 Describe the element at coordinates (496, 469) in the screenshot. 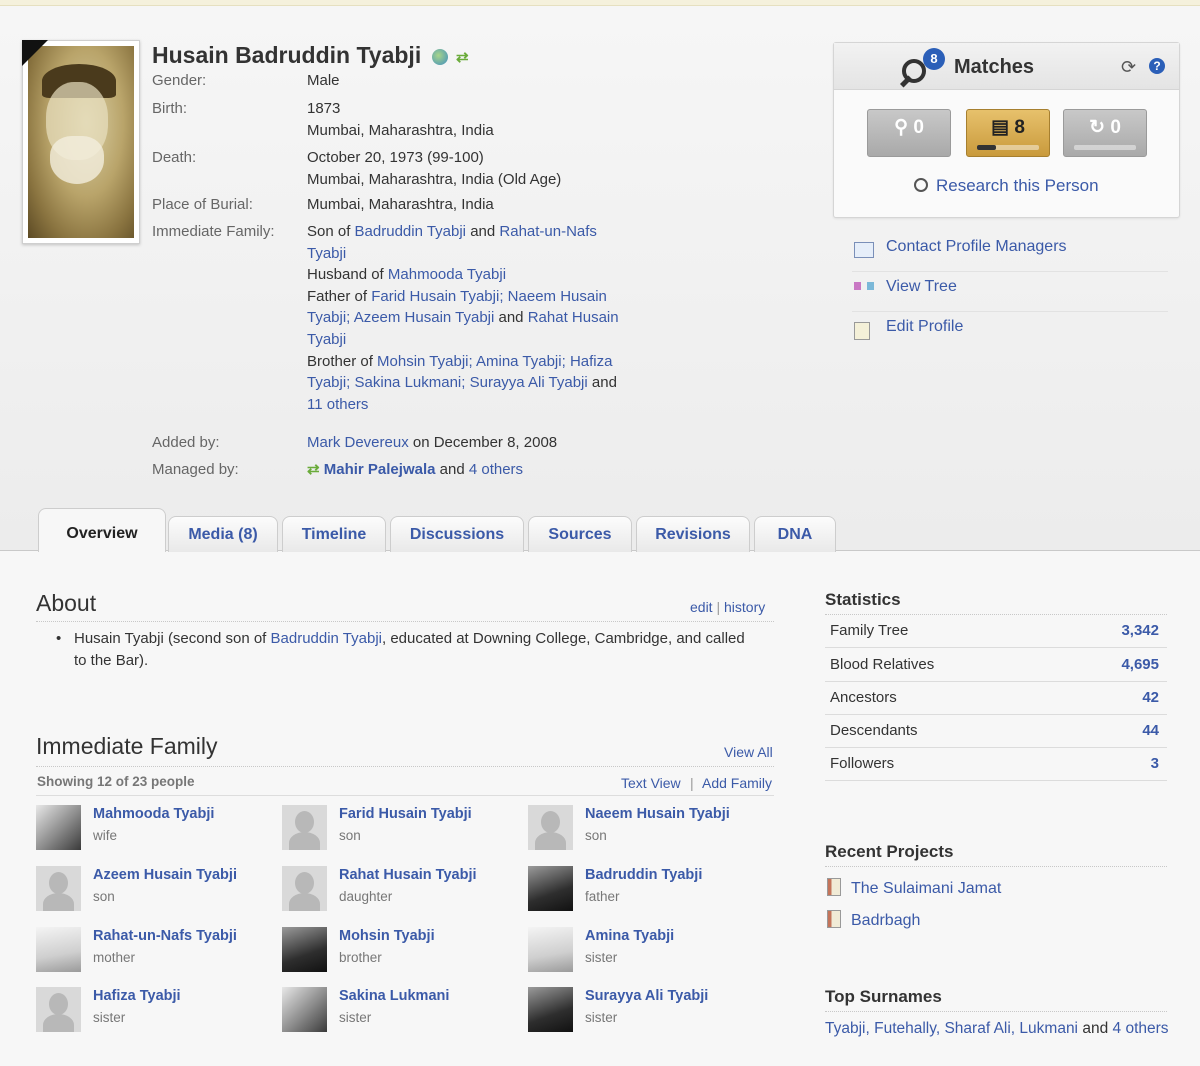

I see `link-managers-others: 4 others` at that location.